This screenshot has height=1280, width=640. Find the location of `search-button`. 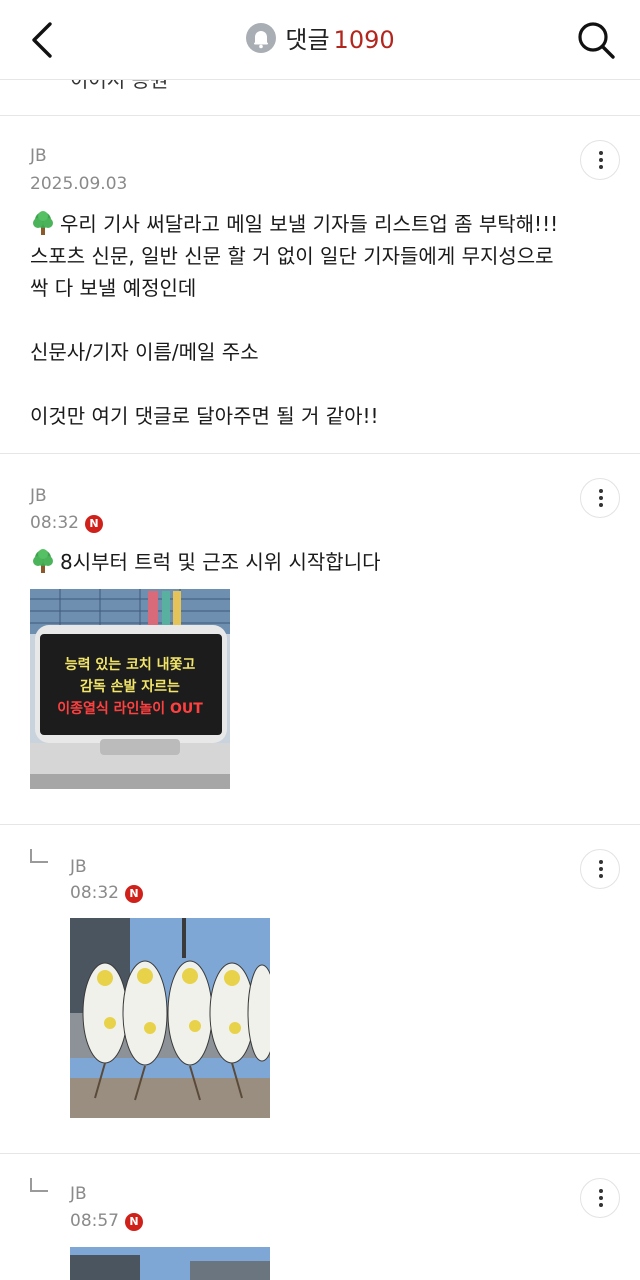

search-button is located at coordinates (596, 40).